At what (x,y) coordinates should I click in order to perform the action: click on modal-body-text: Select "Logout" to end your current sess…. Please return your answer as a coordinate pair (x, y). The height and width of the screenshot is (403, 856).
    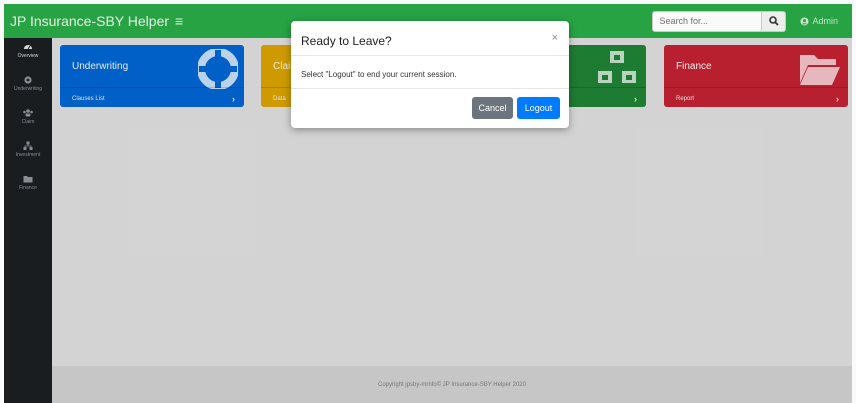
    Looking at the image, I should click on (379, 74).